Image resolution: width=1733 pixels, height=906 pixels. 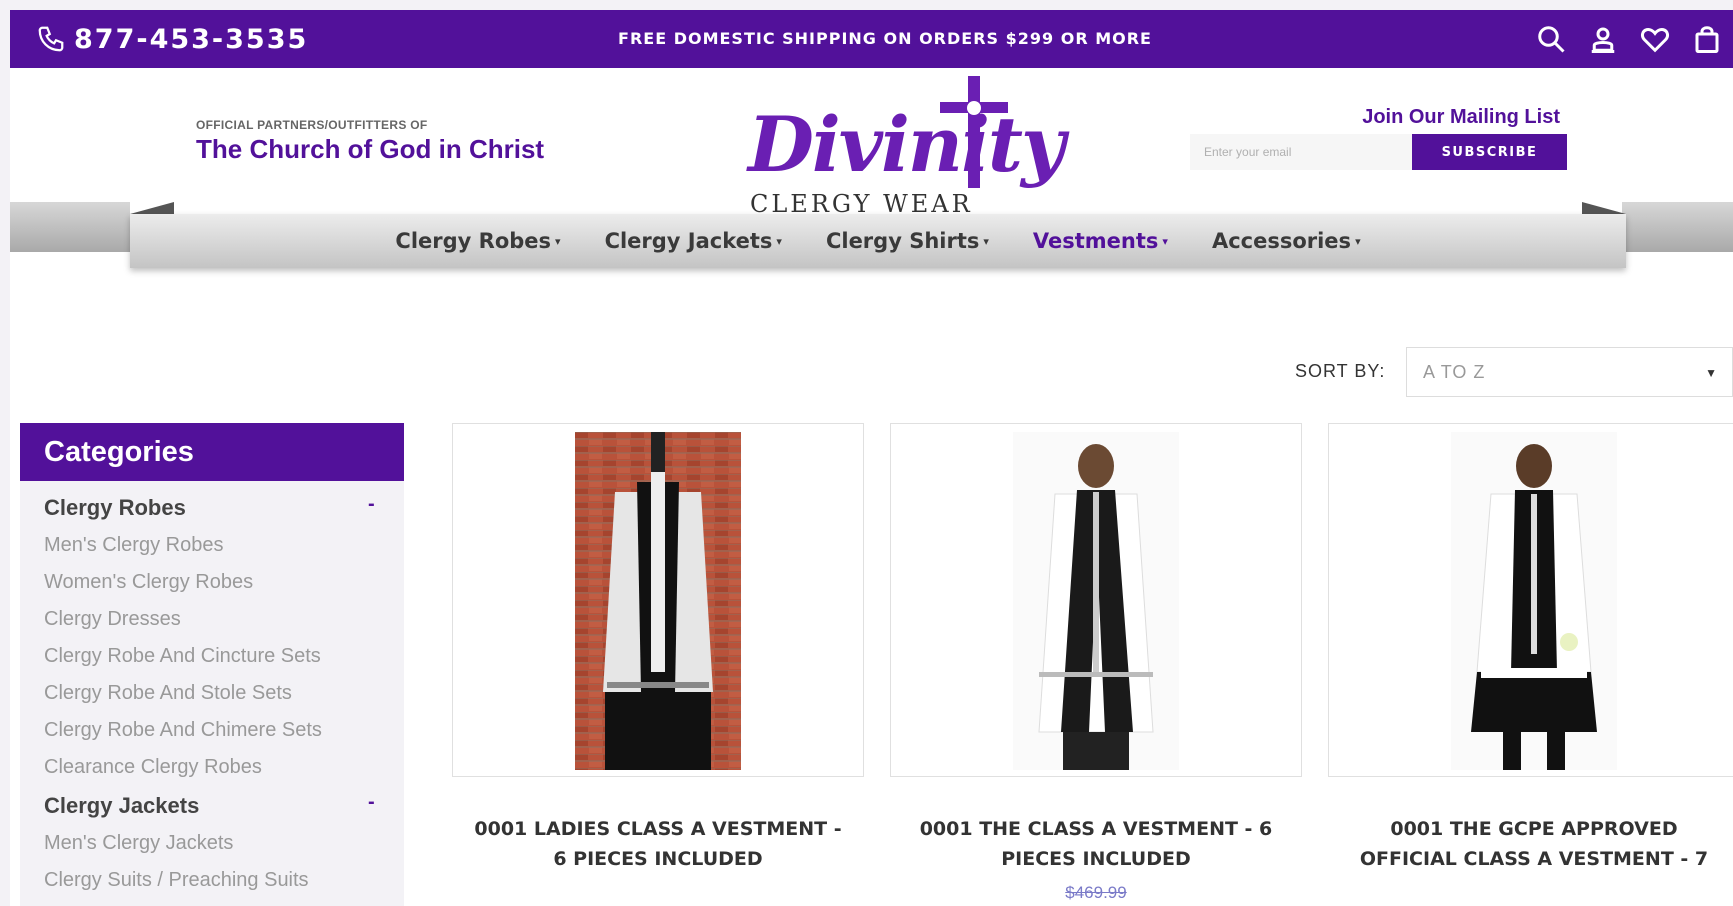 What do you see at coordinates (1604, 208) in the screenshot?
I see `ribbon-fold-right` at bounding box center [1604, 208].